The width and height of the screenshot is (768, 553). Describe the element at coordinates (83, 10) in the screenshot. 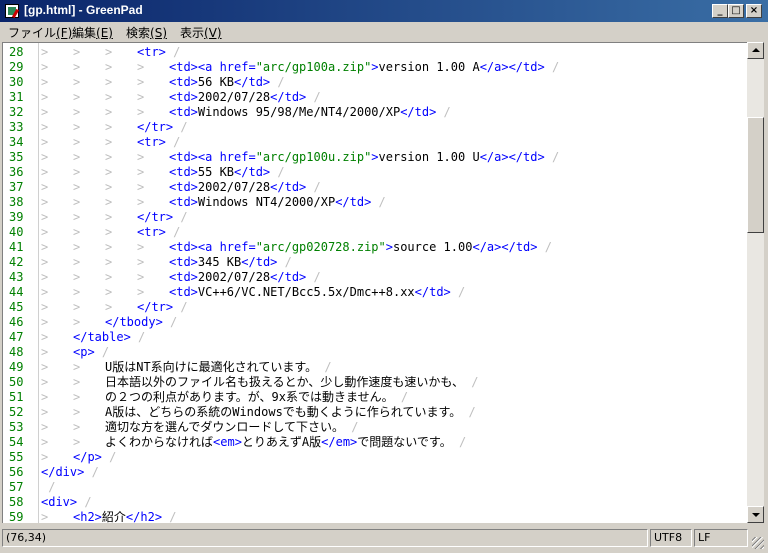

I see `window-title: [gp.html] - GreenPad` at that location.